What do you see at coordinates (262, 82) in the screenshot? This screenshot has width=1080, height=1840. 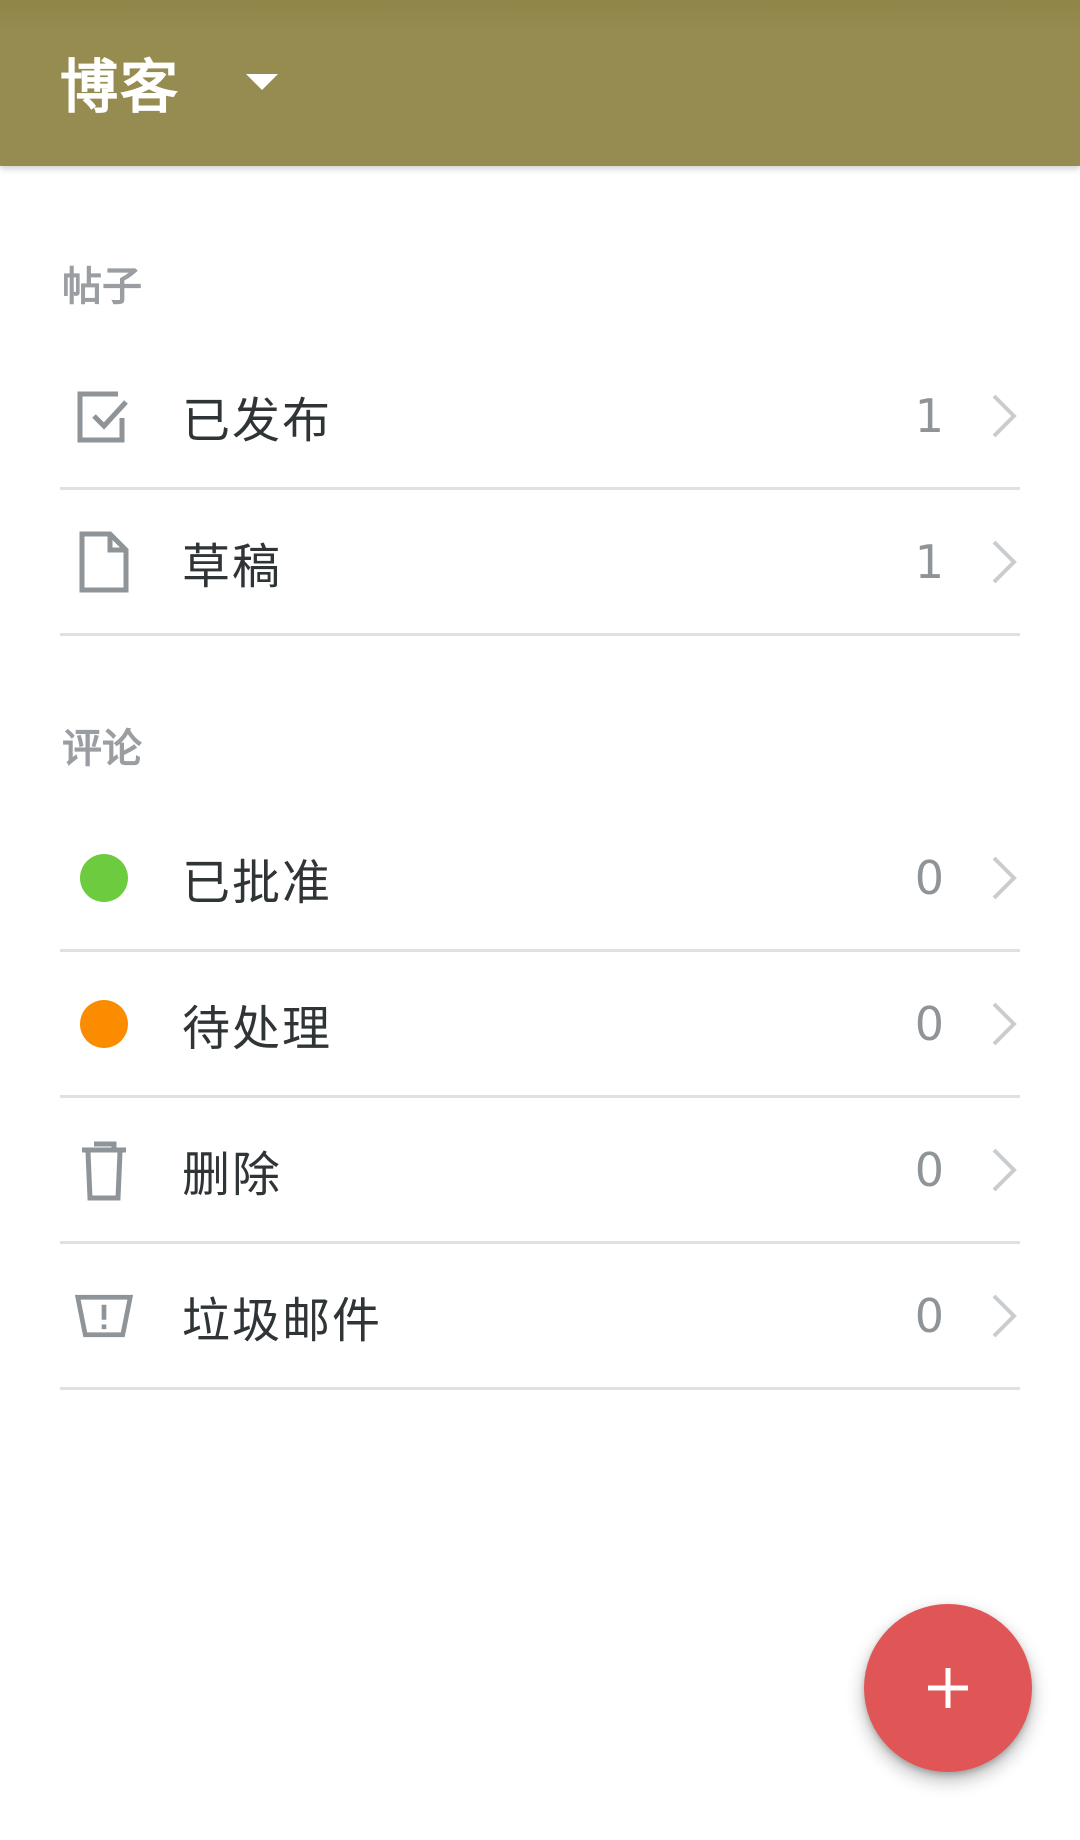 I see `caret-down-icon` at bounding box center [262, 82].